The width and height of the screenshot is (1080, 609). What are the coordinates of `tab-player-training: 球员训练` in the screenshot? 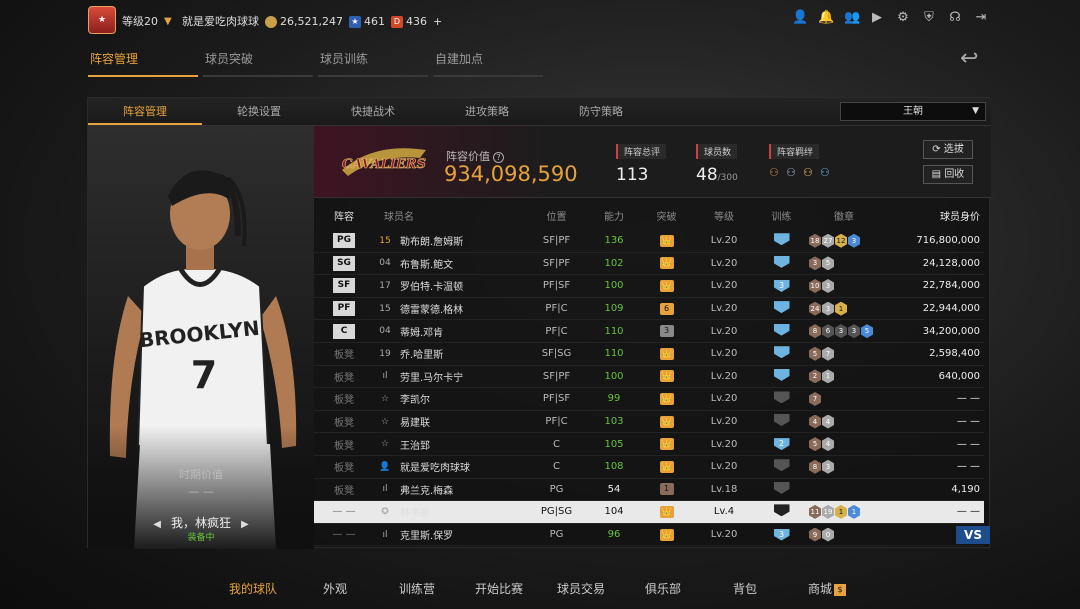 It's located at (375, 63).